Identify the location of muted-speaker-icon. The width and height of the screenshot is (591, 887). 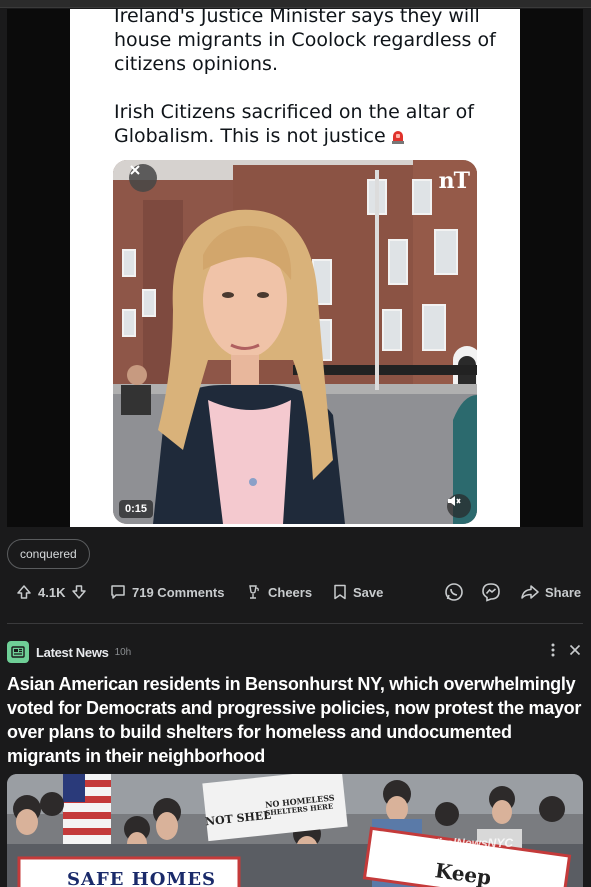
(454, 501).